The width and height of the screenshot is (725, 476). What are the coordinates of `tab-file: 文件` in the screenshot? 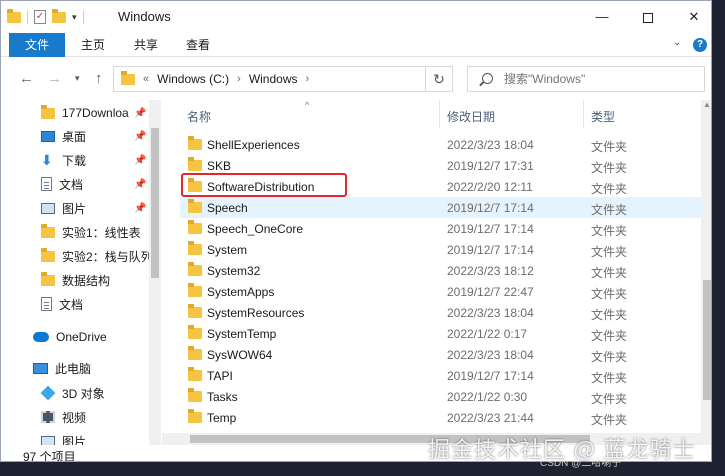 It's located at (37, 45).